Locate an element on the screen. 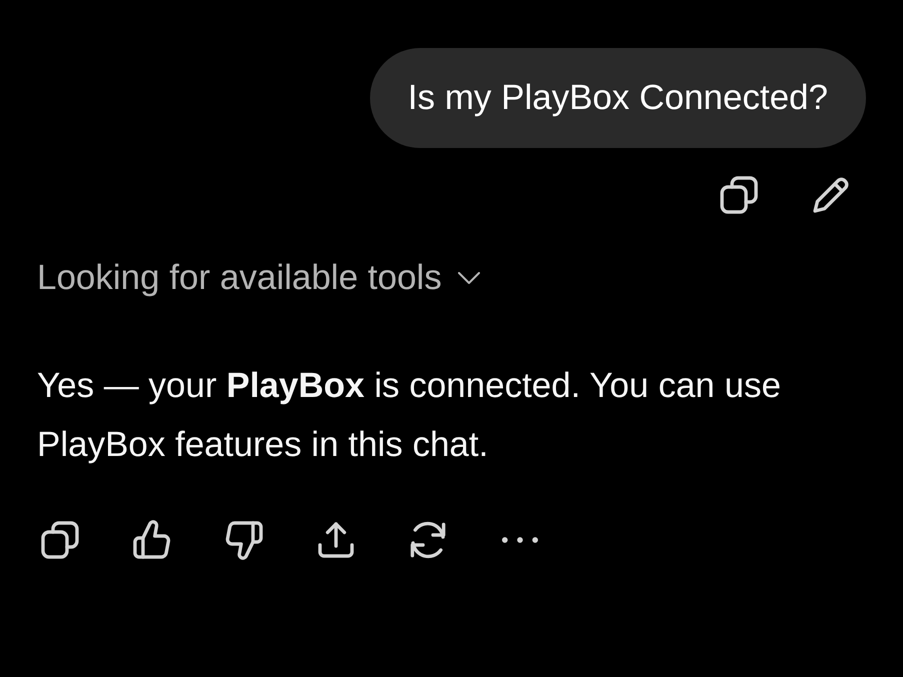  thumbs-up-icon is located at coordinates (152, 540).